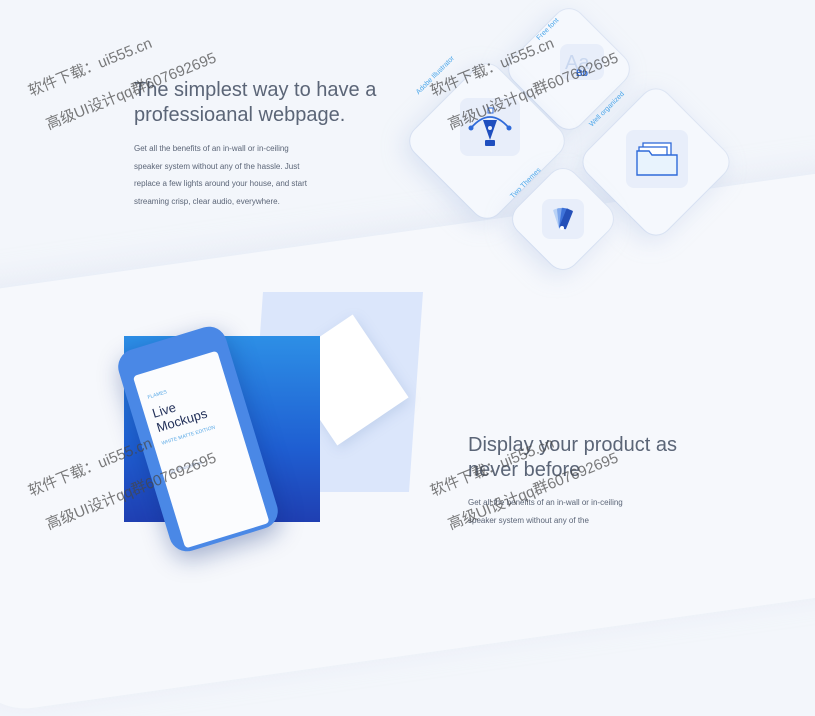 The height and width of the screenshot is (716, 815). I want to click on mockup-credit: by iPhonePhot, so click(186, 468).